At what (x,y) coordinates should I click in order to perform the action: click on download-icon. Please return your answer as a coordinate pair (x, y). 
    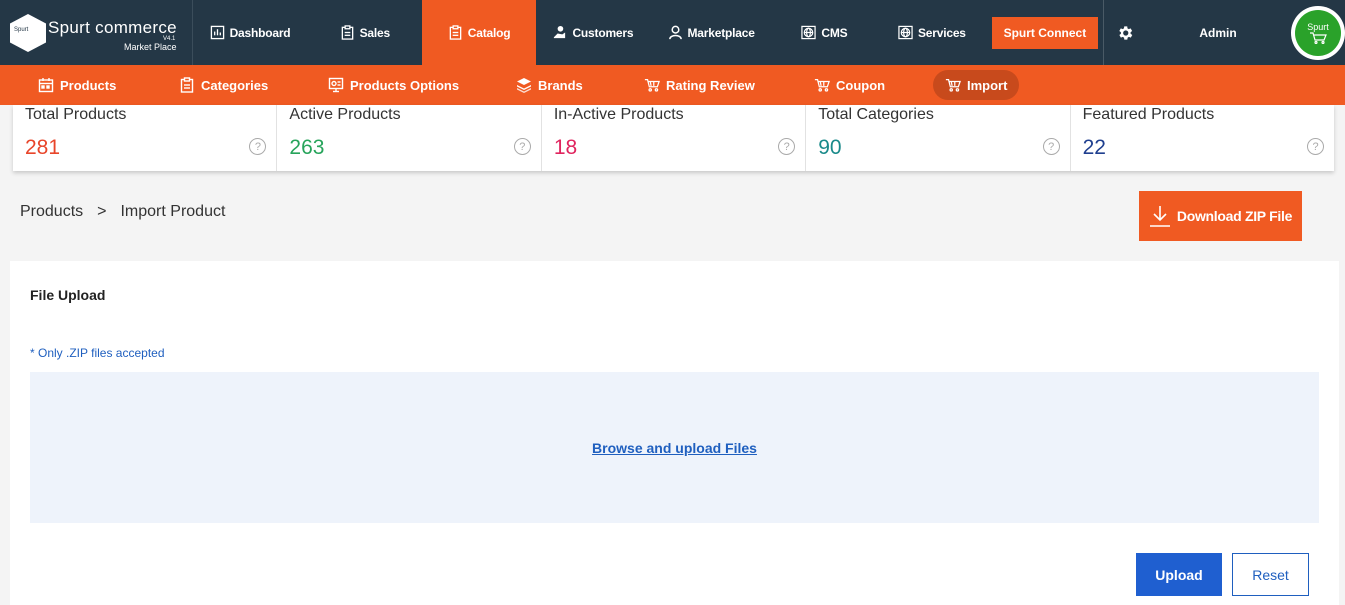
    Looking at the image, I should click on (1159, 216).